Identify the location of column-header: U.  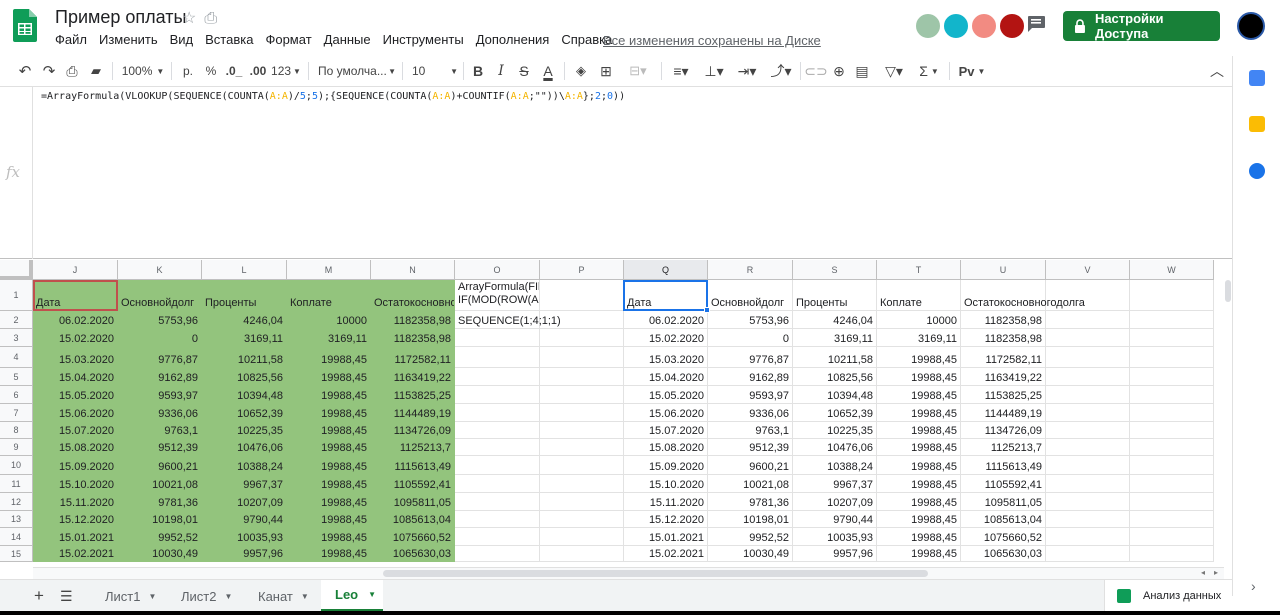
(1003, 270).